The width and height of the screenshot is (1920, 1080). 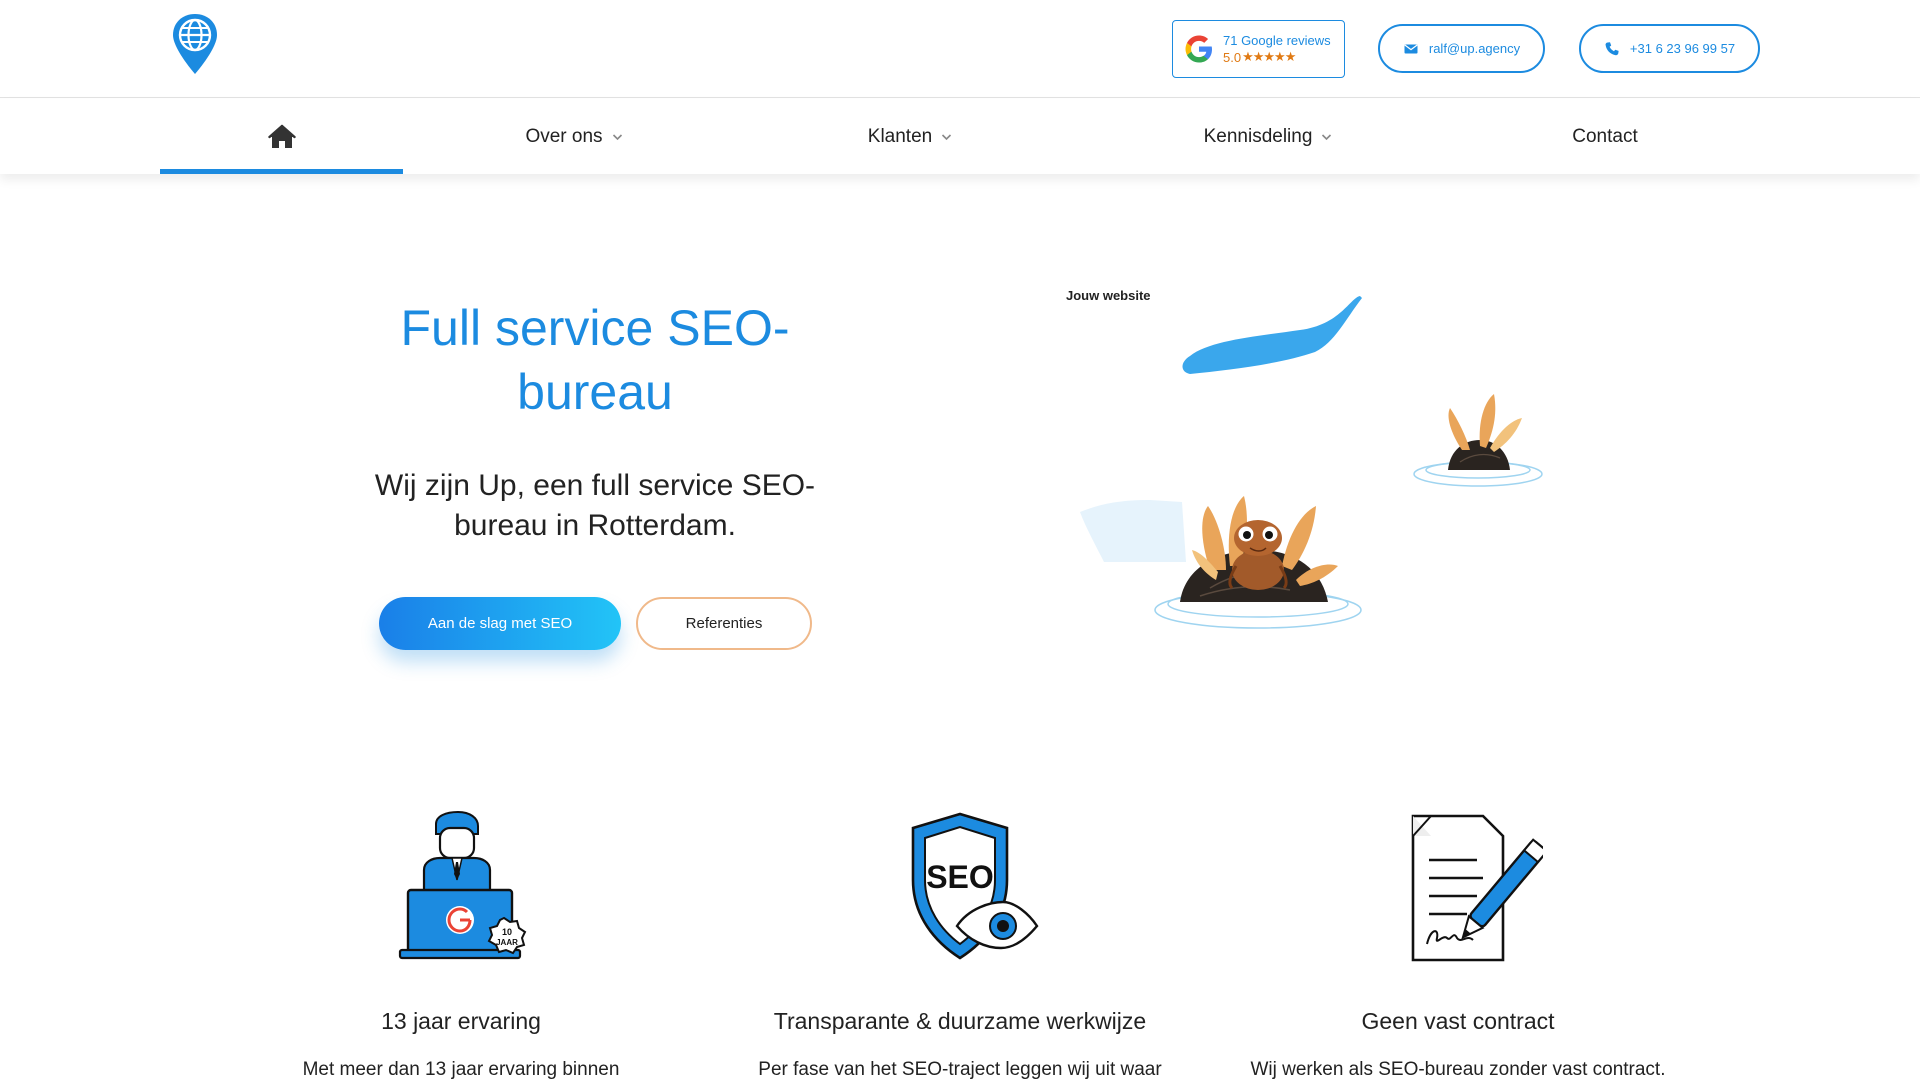 I want to click on email-button: ralf@up.agency, so click(x=1461, y=48).